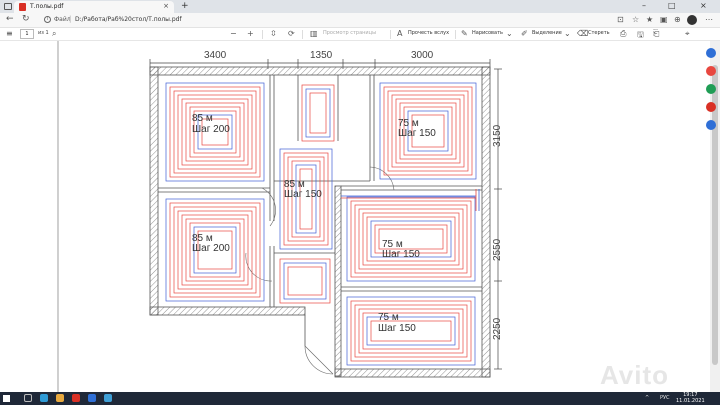  What do you see at coordinates (291, 33) in the screenshot?
I see `rotate-icon: ⟳` at bounding box center [291, 33].